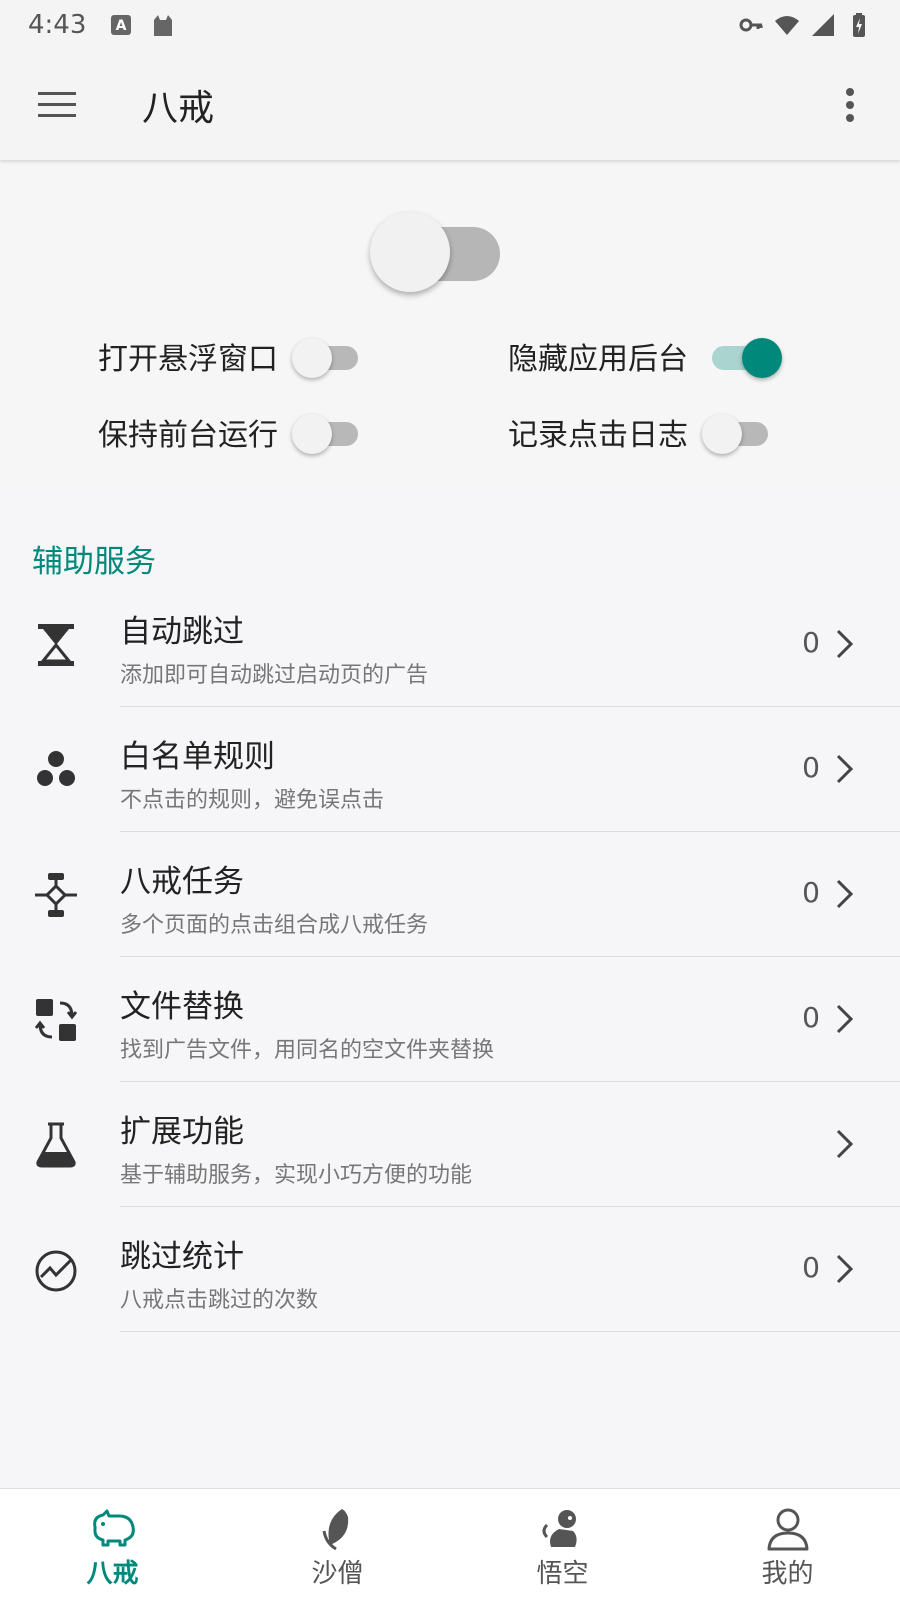 This screenshot has width=900, height=1600. I want to click on hamburger-icon, so click(57, 104).